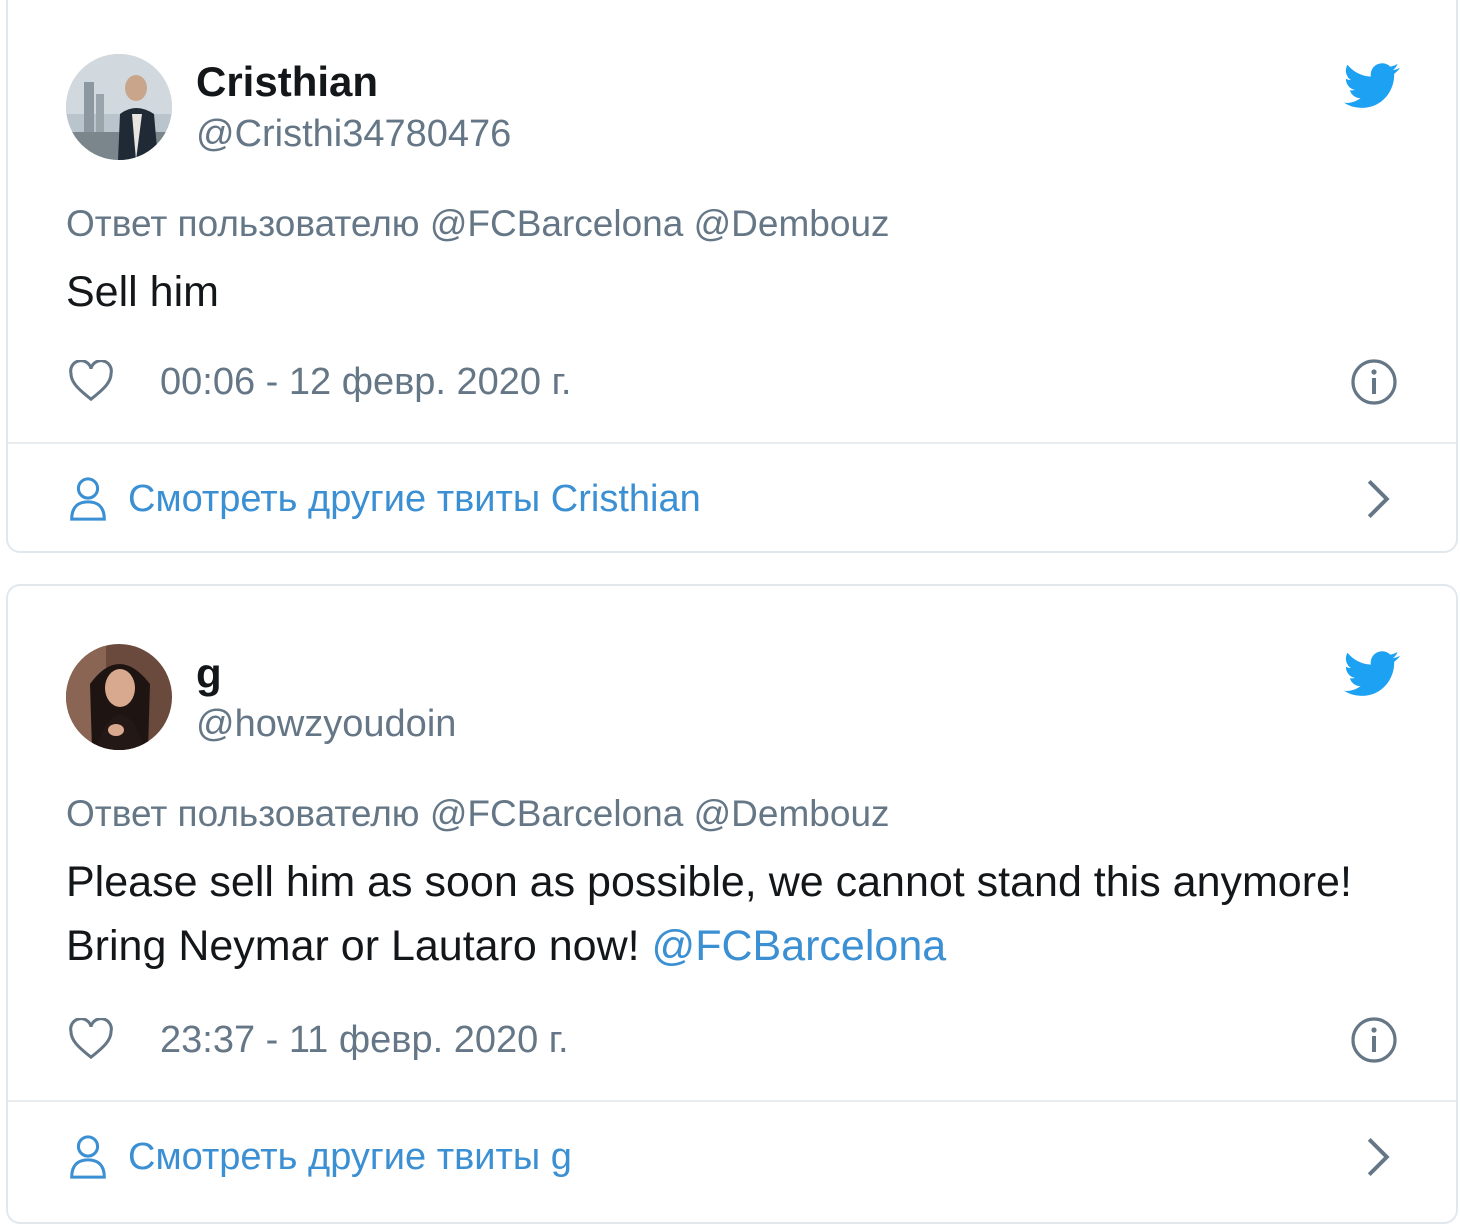 The height and width of the screenshot is (1224, 1460). Describe the element at coordinates (209, 674) in the screenshot. I see `display-name: g` at that location.